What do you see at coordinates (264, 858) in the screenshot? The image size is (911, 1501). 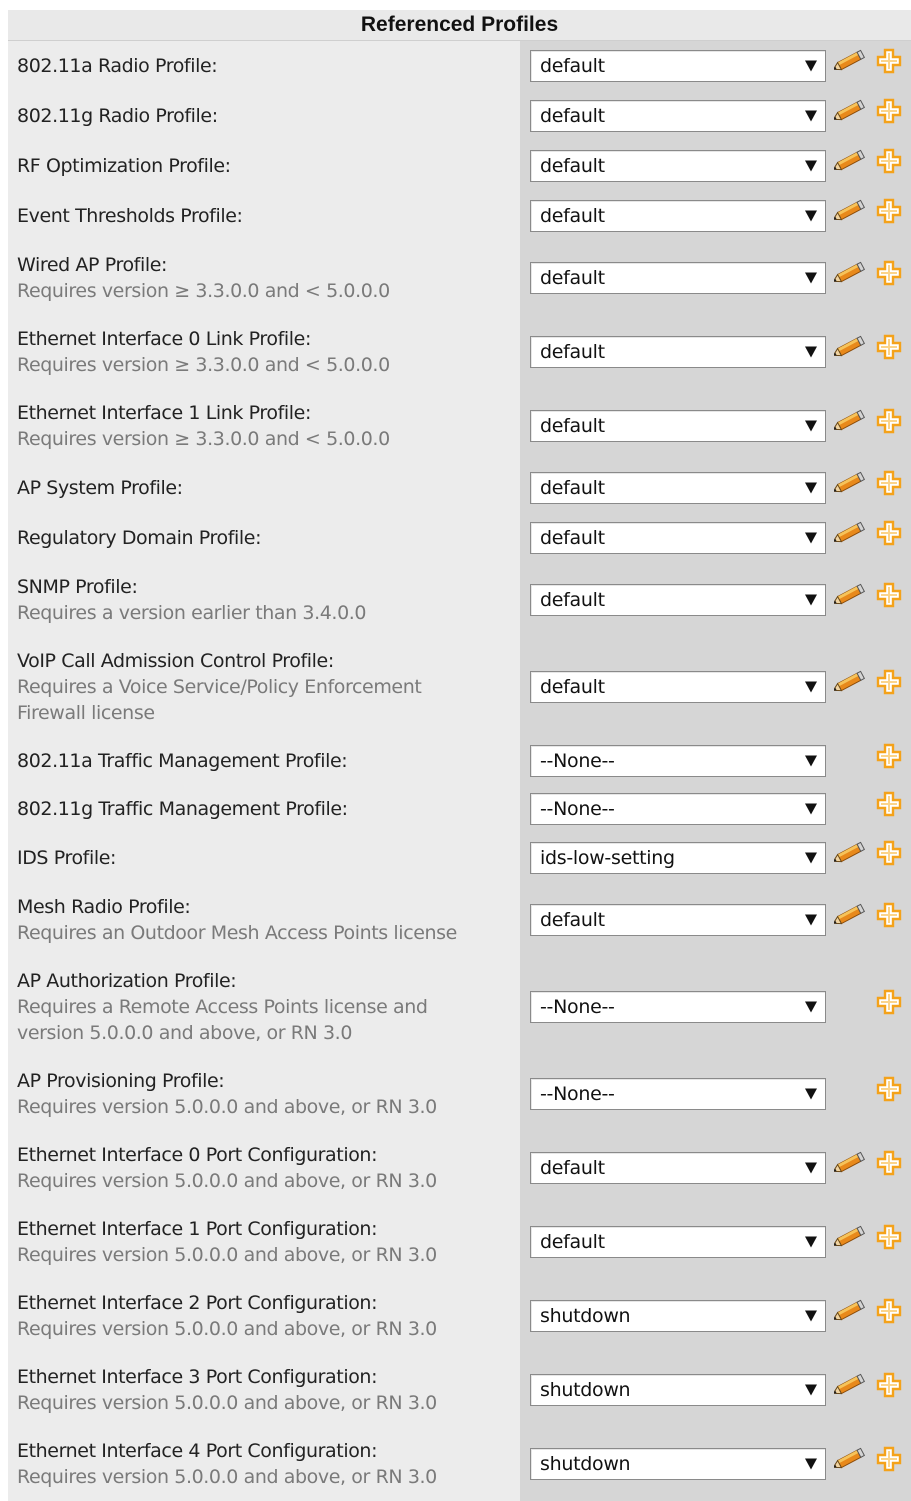 I see `label-cell: IDS Profile:` at bounding box center [264, 858].